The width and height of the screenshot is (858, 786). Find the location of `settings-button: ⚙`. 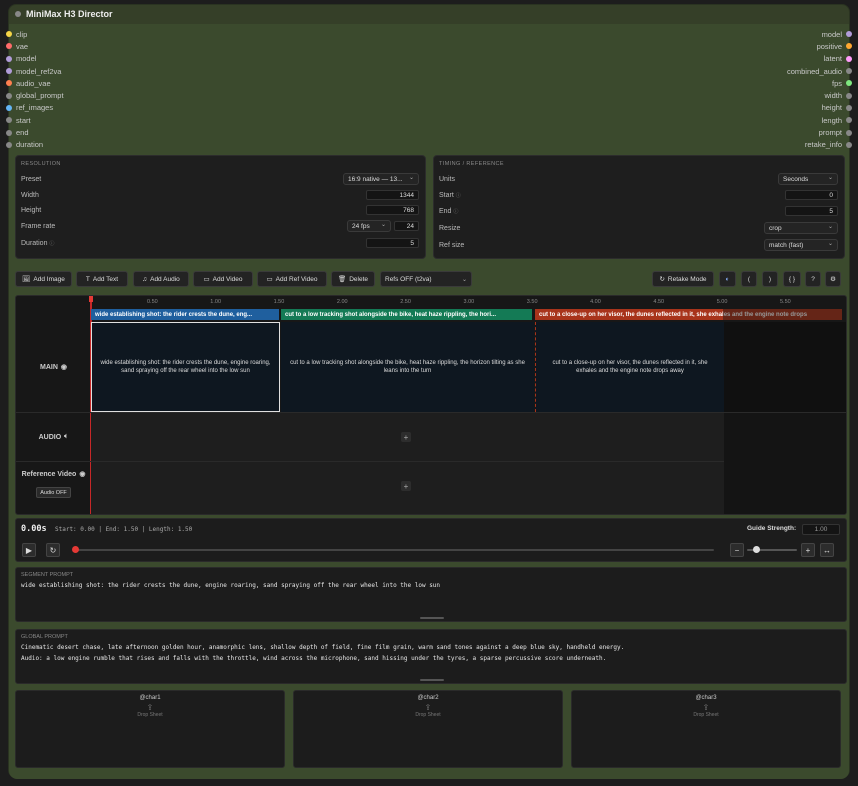

settings-button: ⚙ is located at coordinates (833, 279).